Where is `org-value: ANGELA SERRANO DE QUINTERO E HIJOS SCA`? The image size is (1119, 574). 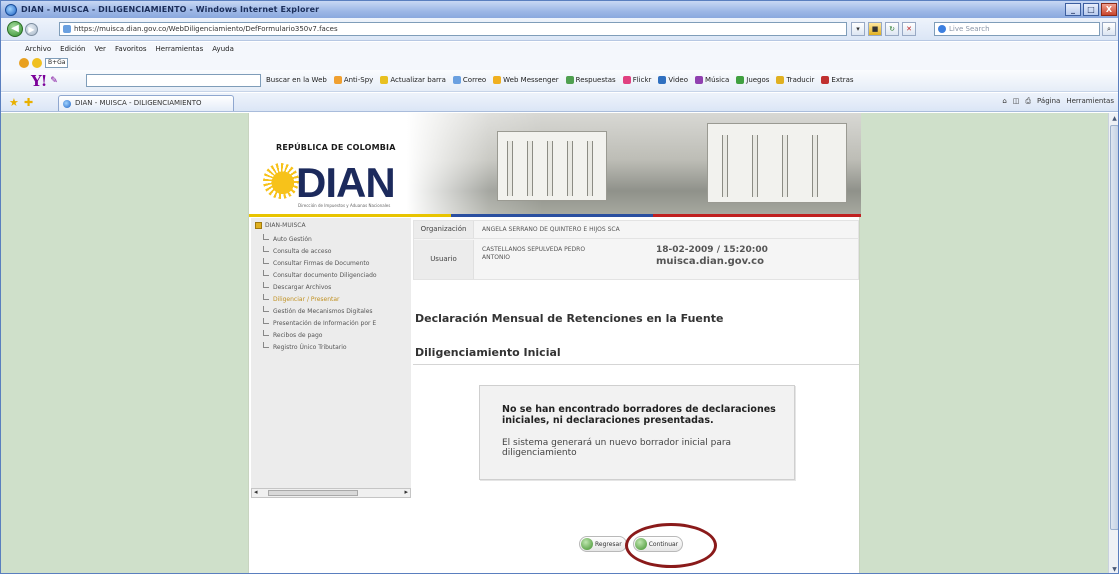 org-value: ANGELA SERRANO DE QUINTERO E HIJOS SCA is located at coordinates (551, 229).